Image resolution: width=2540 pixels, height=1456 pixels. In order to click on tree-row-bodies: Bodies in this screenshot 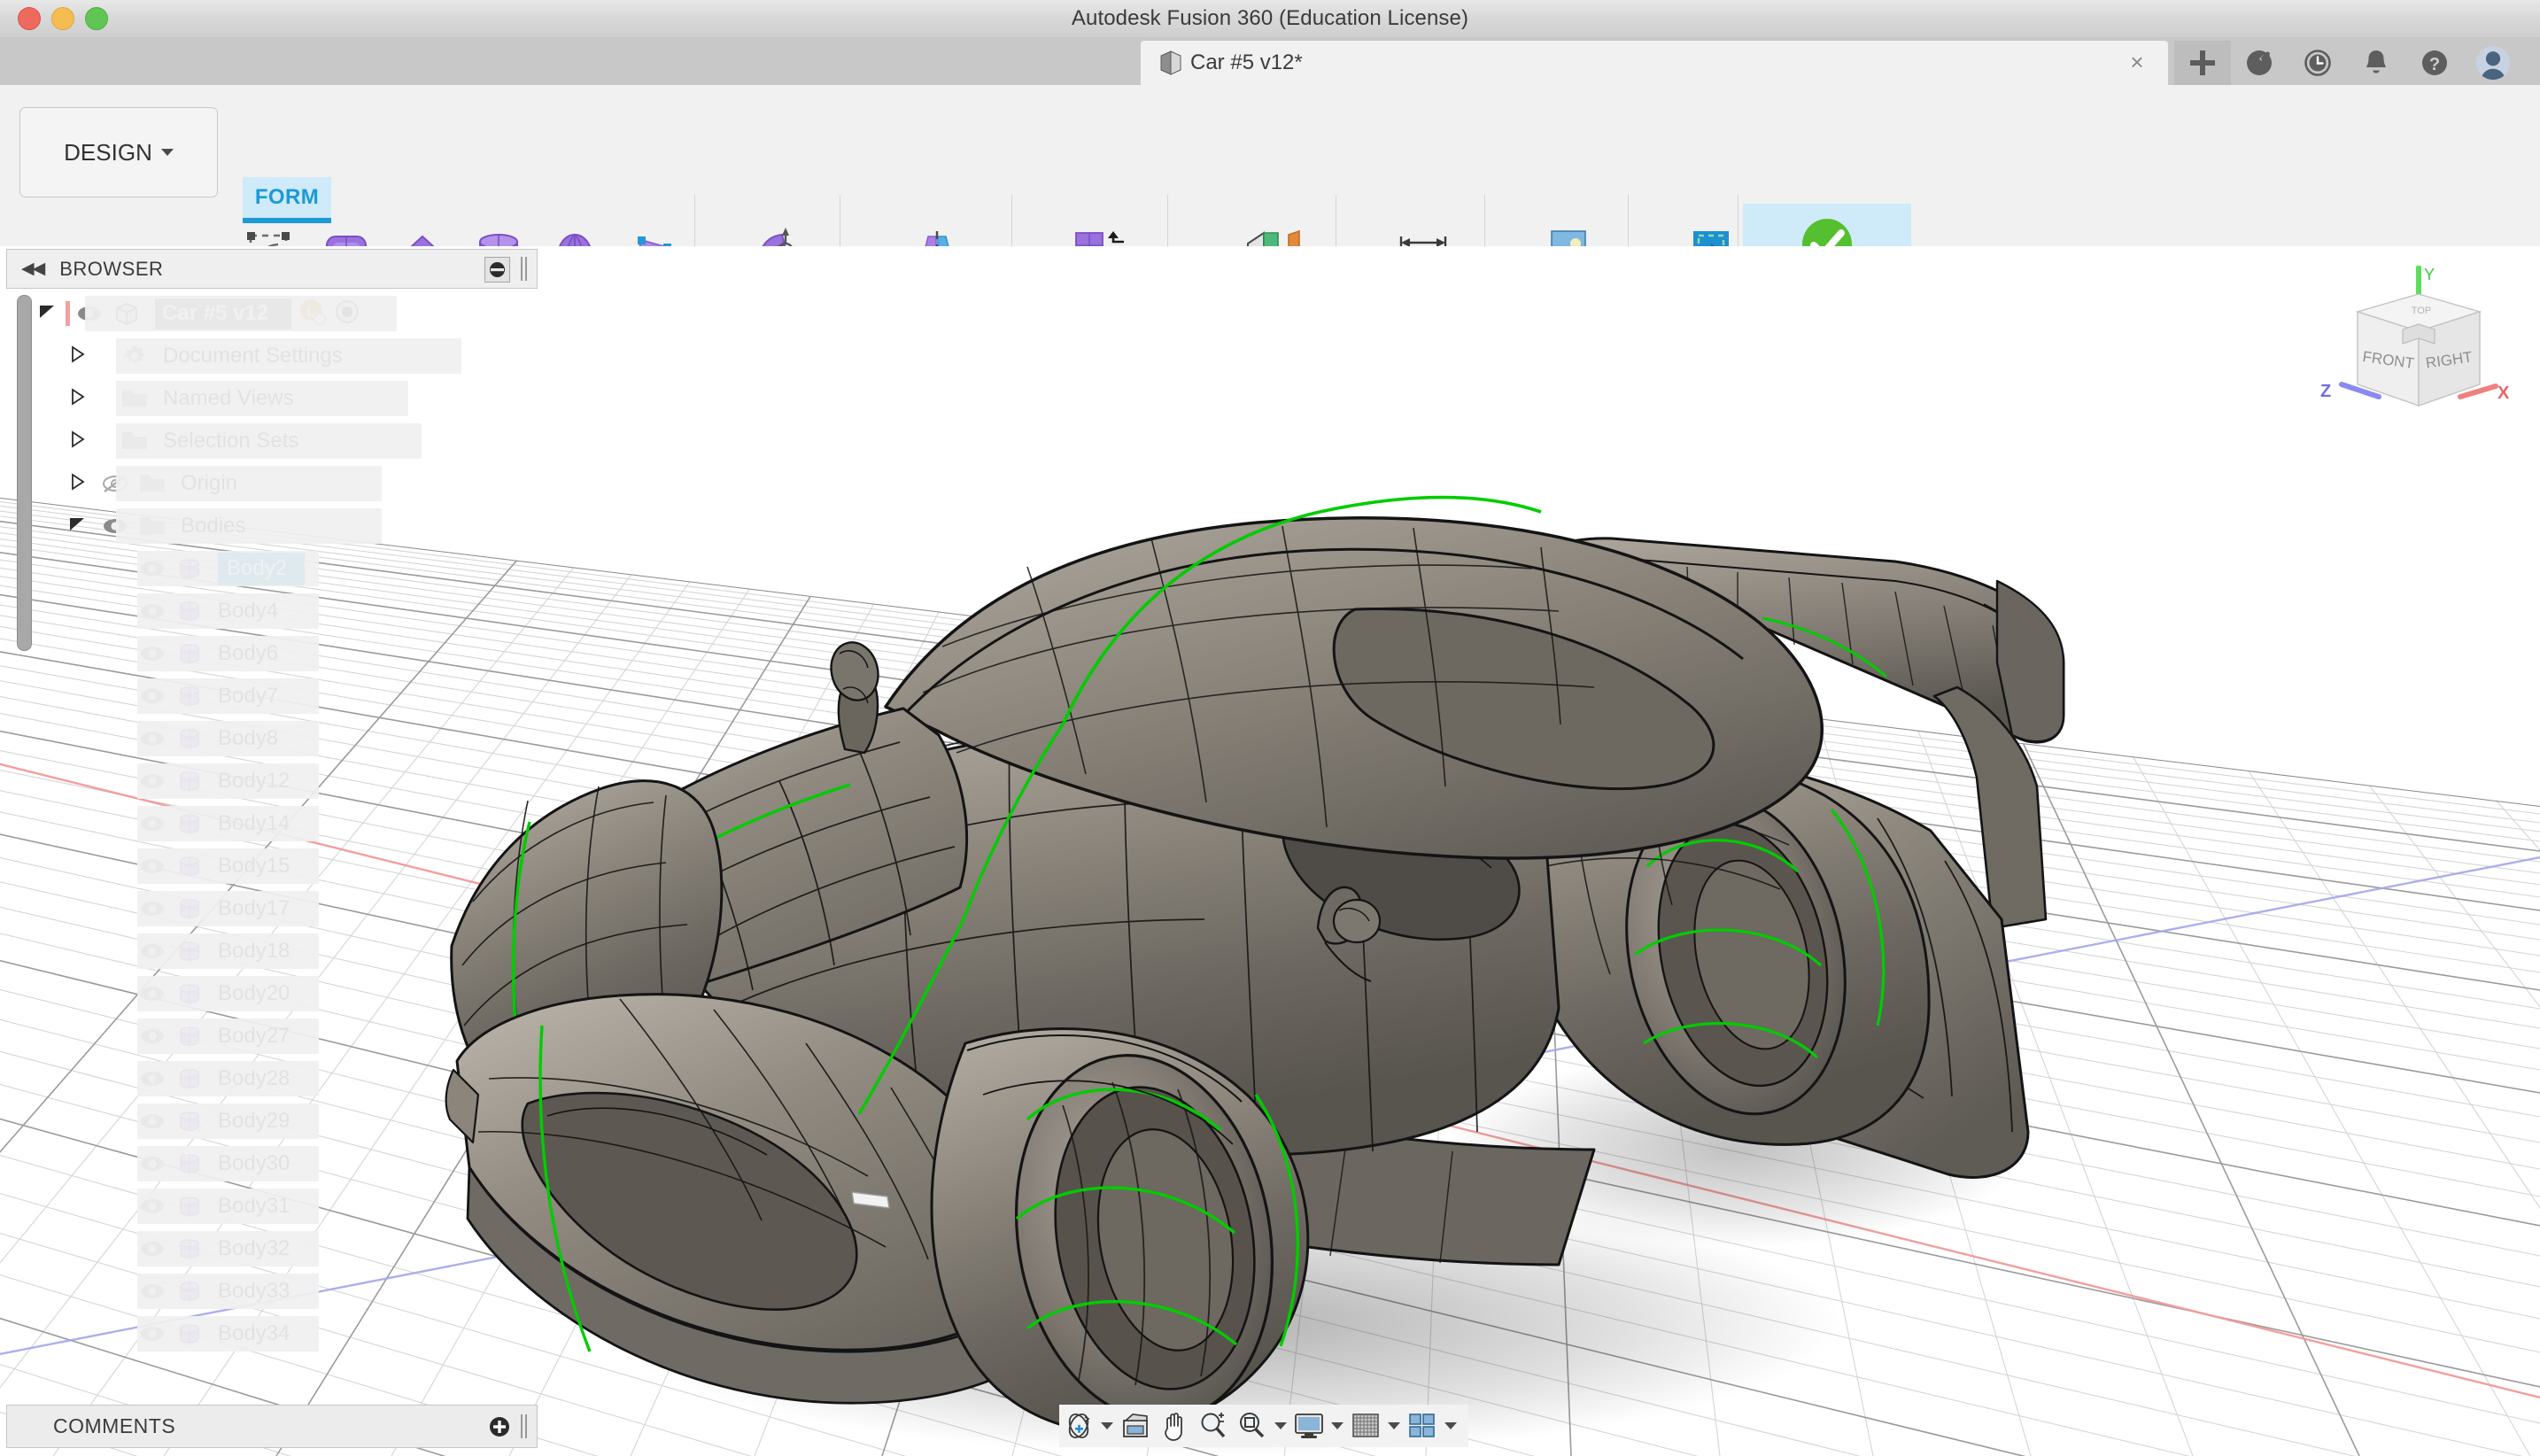, I will do `click(270, 526)`.